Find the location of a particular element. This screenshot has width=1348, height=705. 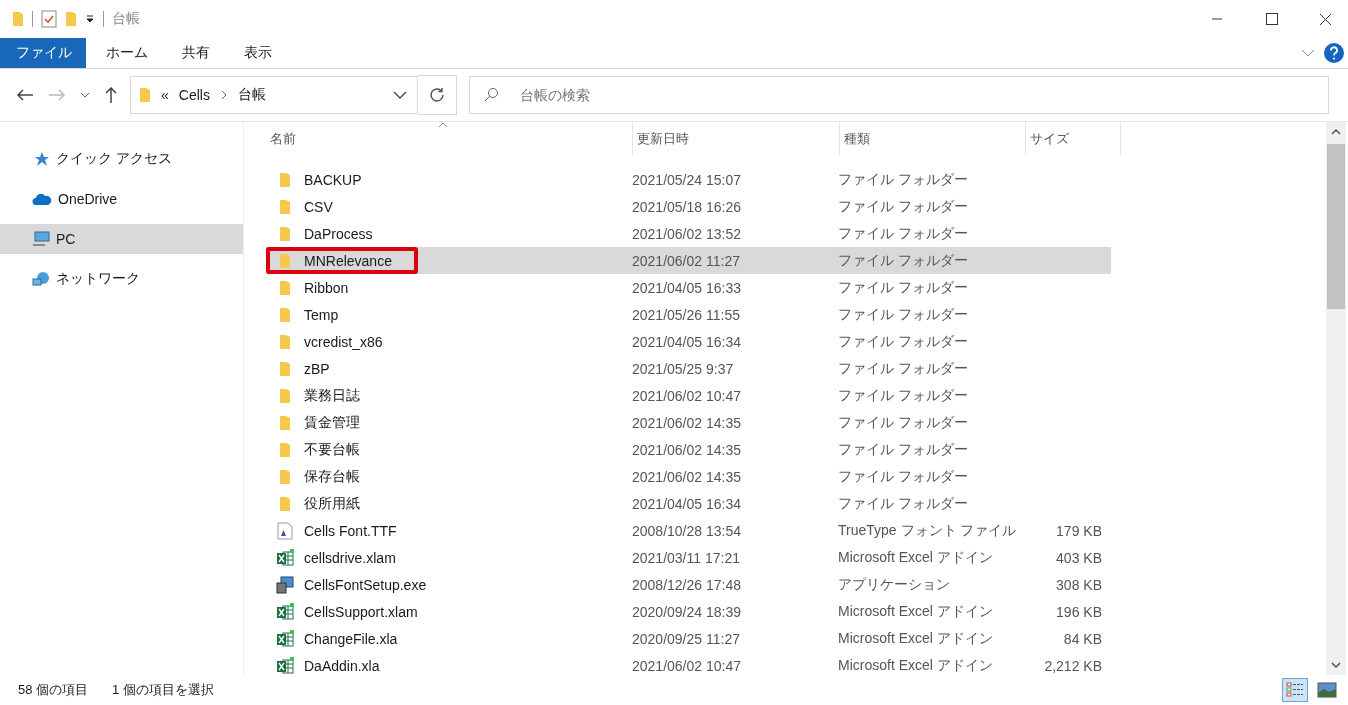

file-name: 役所用紙 is located at coordinates (332, 503).